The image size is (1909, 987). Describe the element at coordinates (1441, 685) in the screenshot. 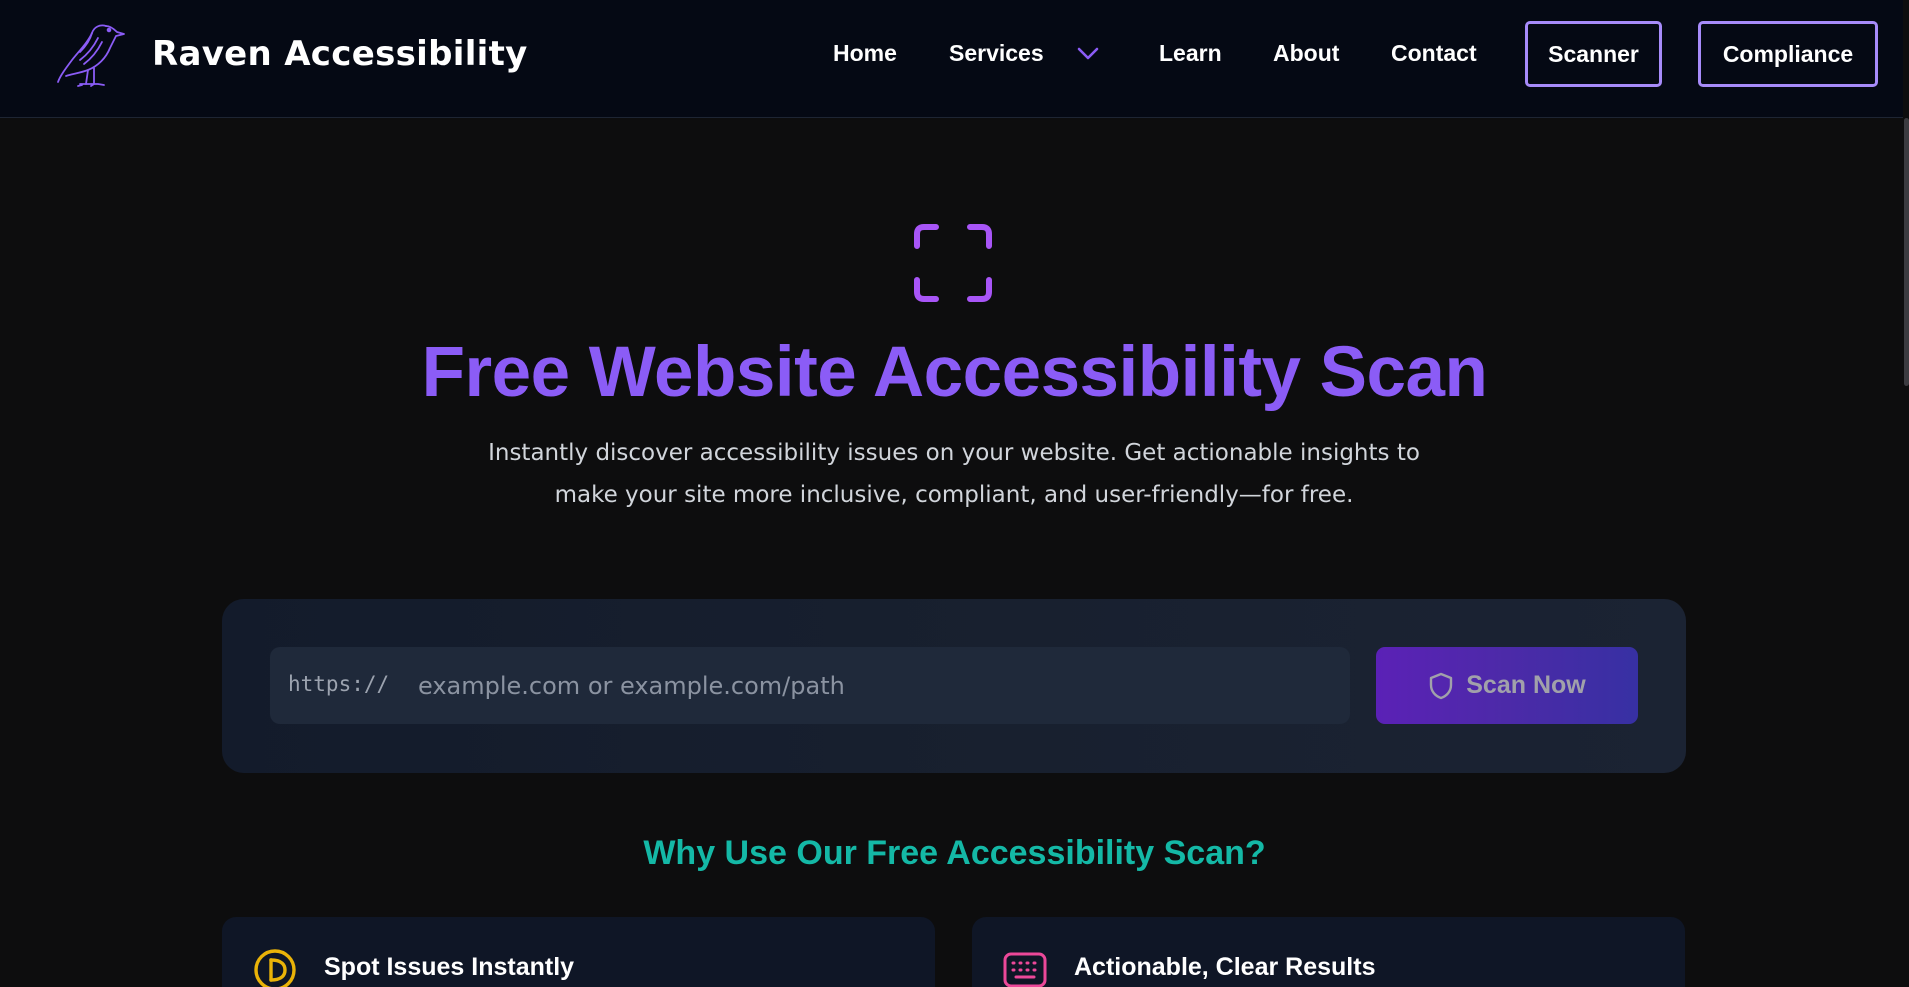

I see `shield-icon` at that location.